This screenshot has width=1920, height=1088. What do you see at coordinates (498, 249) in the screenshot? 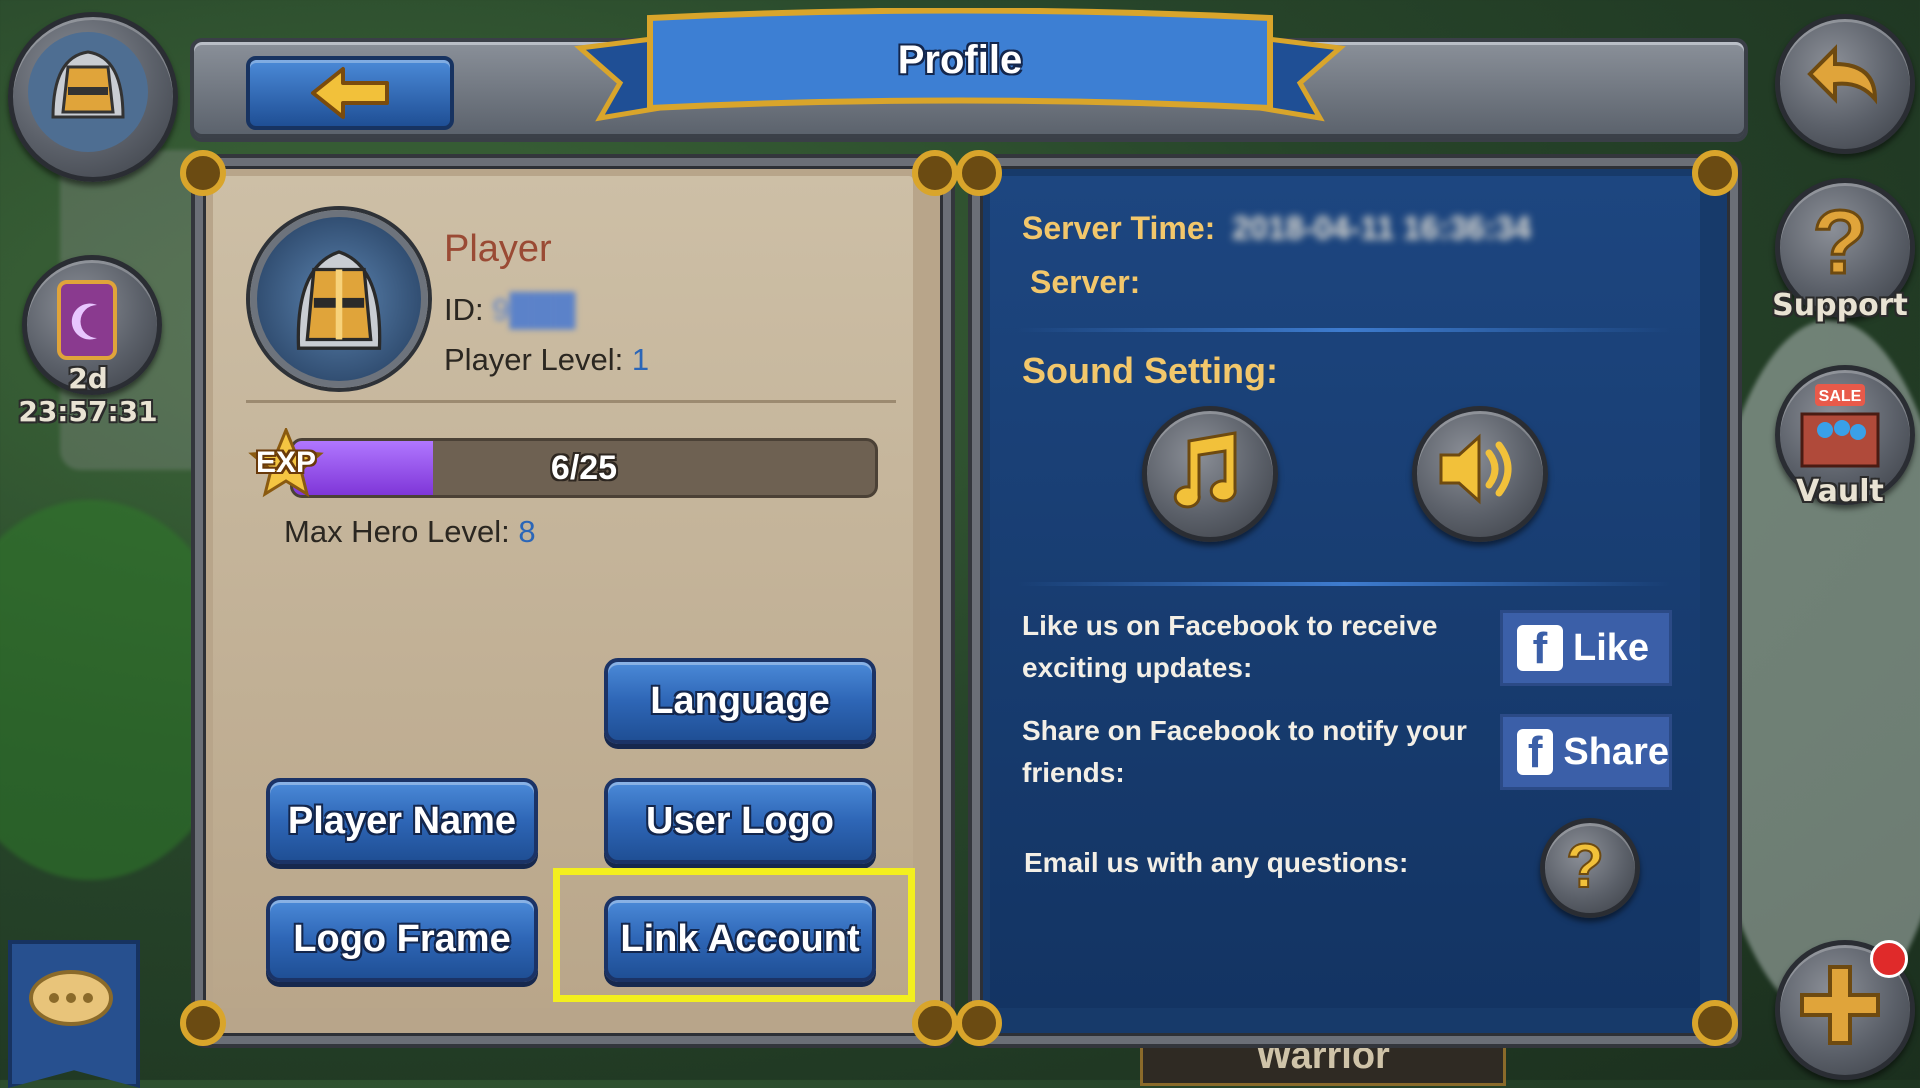
I see `player-name: Player` at bounding box center [498, 249].